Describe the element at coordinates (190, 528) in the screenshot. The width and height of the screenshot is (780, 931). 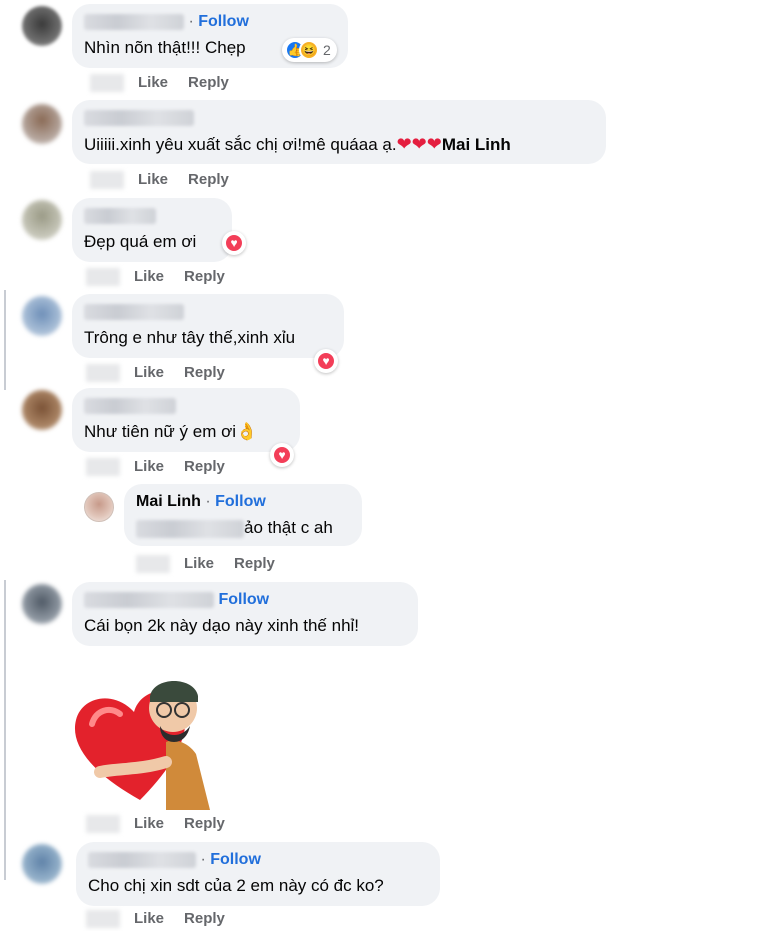
I see `tagged-name-blurred` at that location.